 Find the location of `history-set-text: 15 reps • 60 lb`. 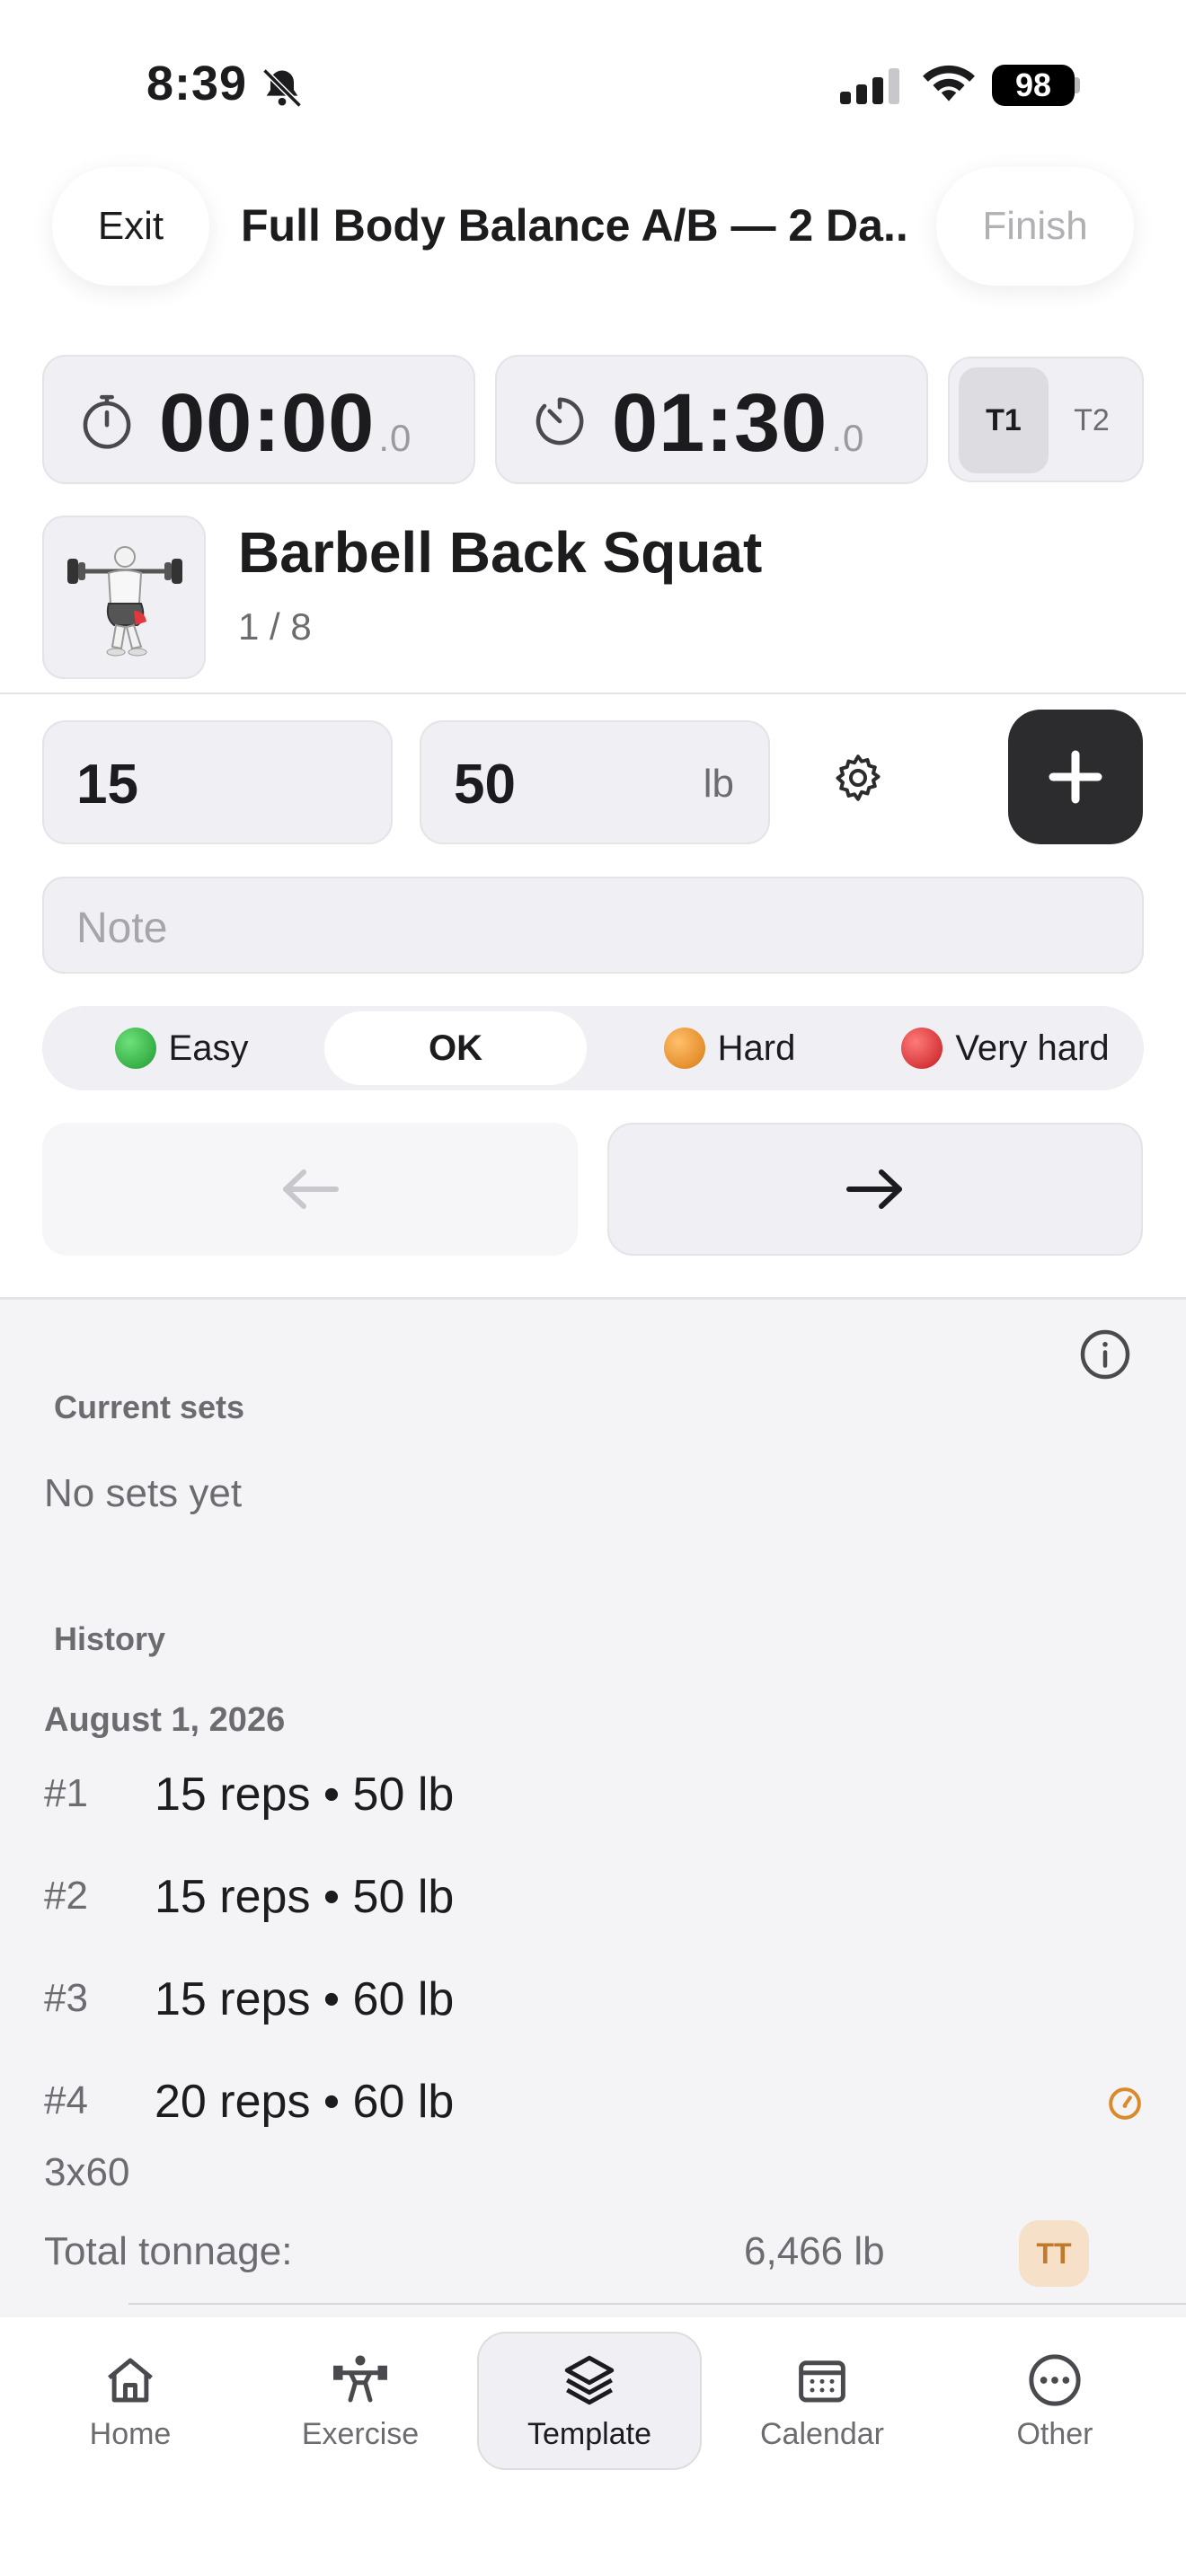

history-set-text: 15 reps • 60 lb is located at coordinates (305, 1999).